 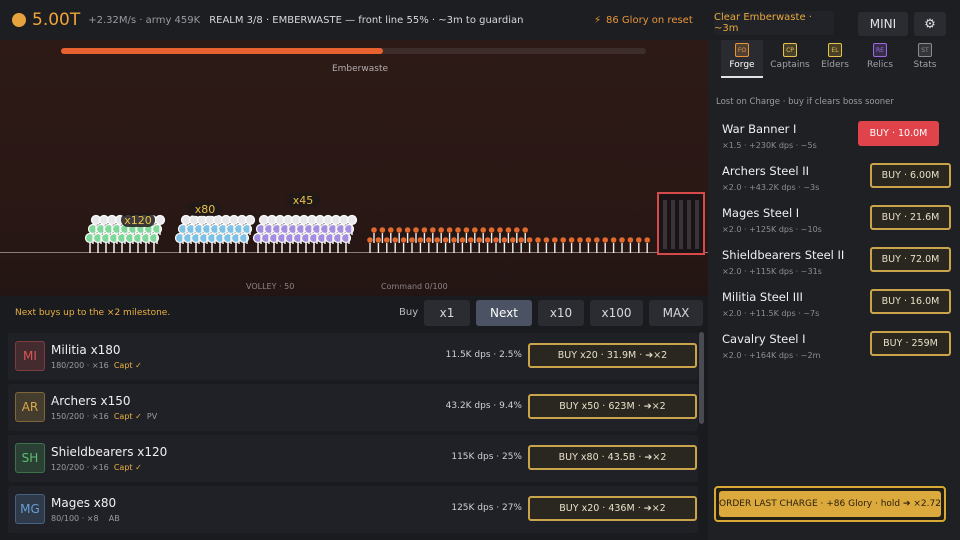 What do you see at coordinates (676, 313) in the screenshot?
I see `buy-max-button: MAX` at bounding box center [676, 313].